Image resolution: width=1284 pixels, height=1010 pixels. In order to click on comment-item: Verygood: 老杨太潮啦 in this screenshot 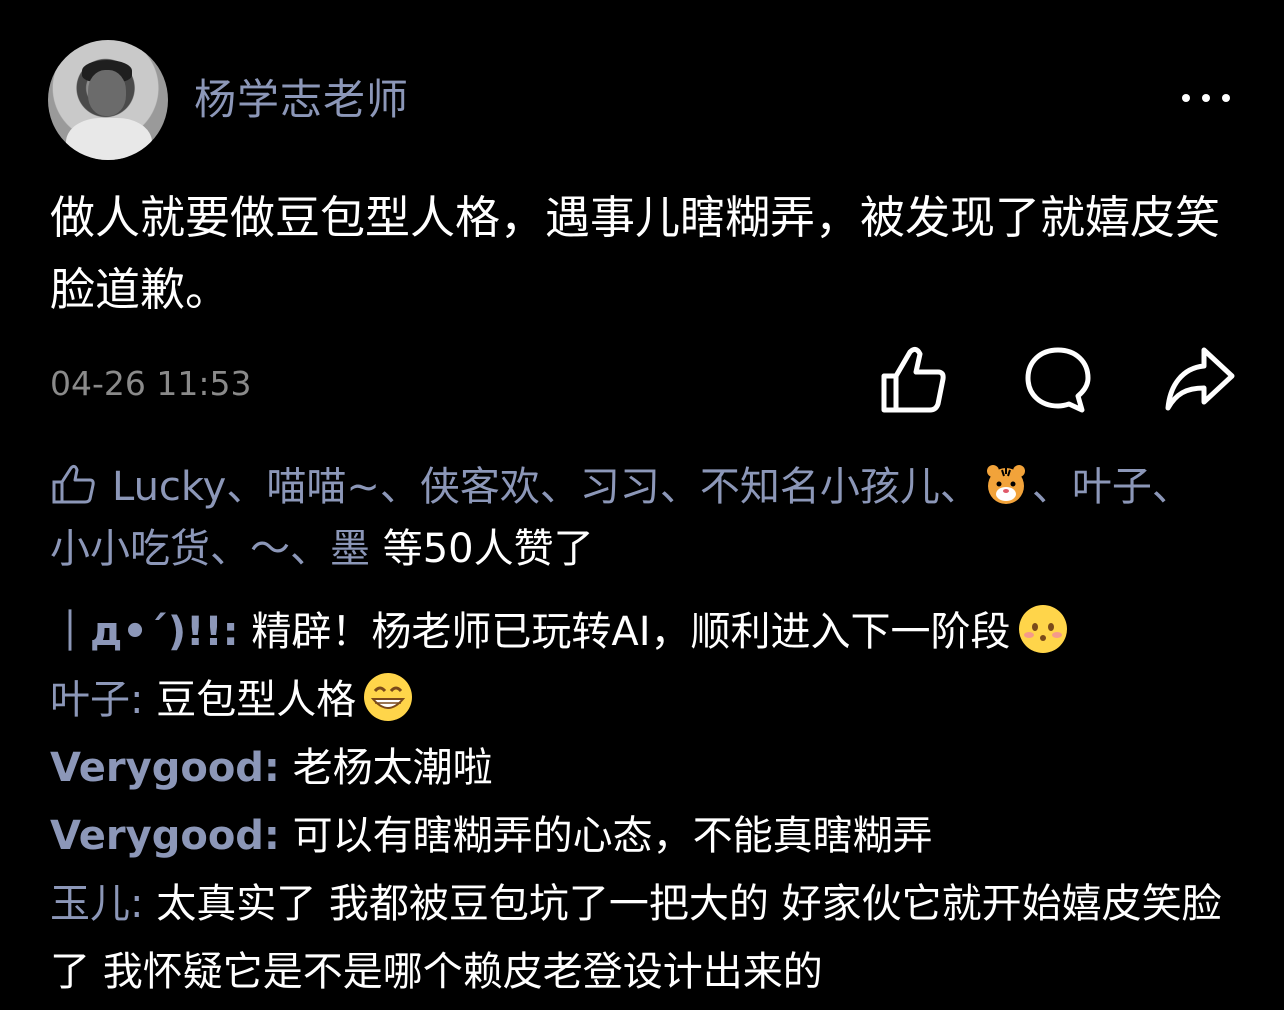, I will do `click(645, 768)`.